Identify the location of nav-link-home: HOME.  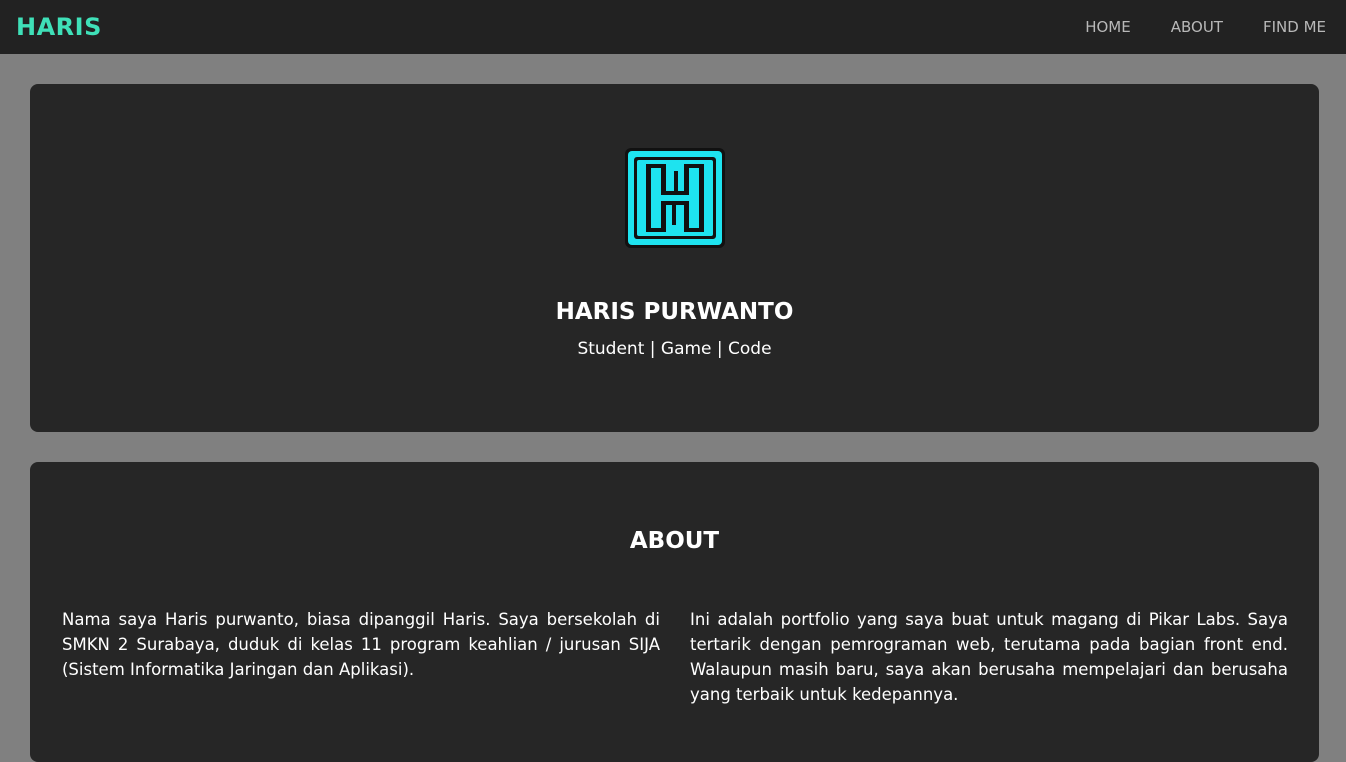
(1108, 27).